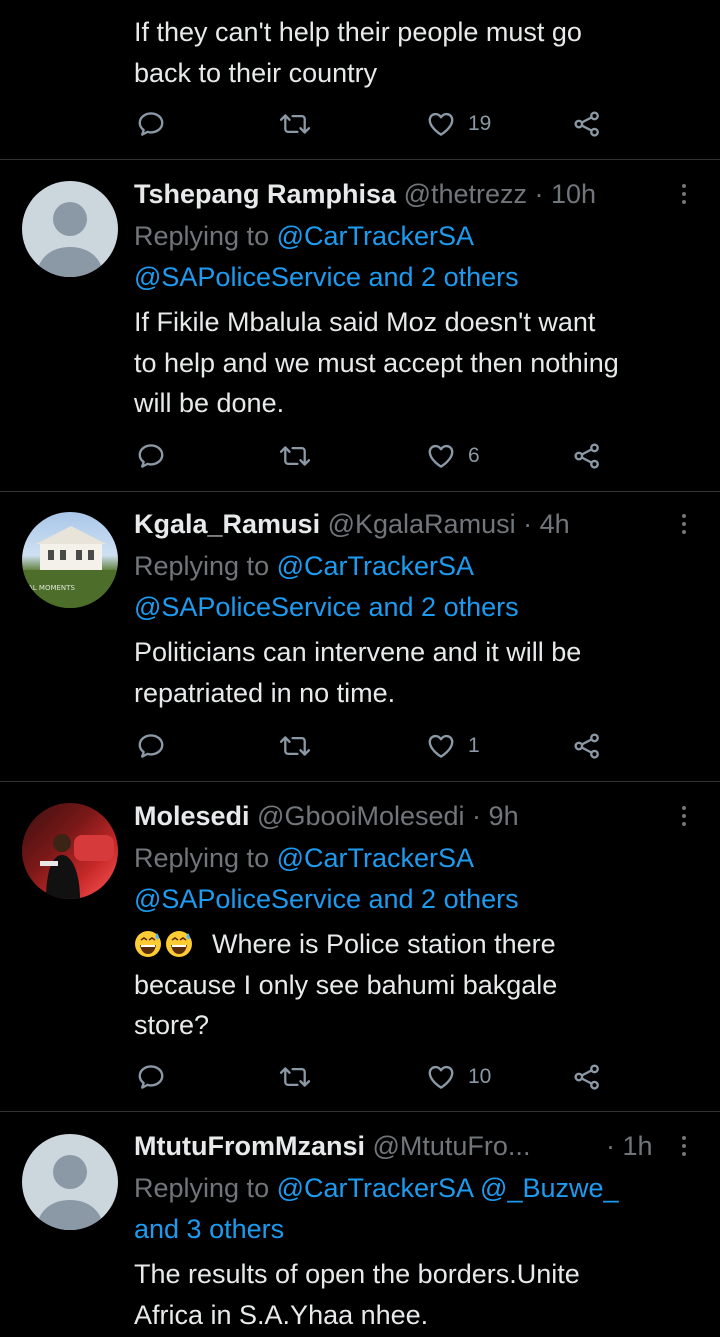  Describe the element at coordinates (77, 866) in the screenshot. I see `person-photo-icon` at that location.